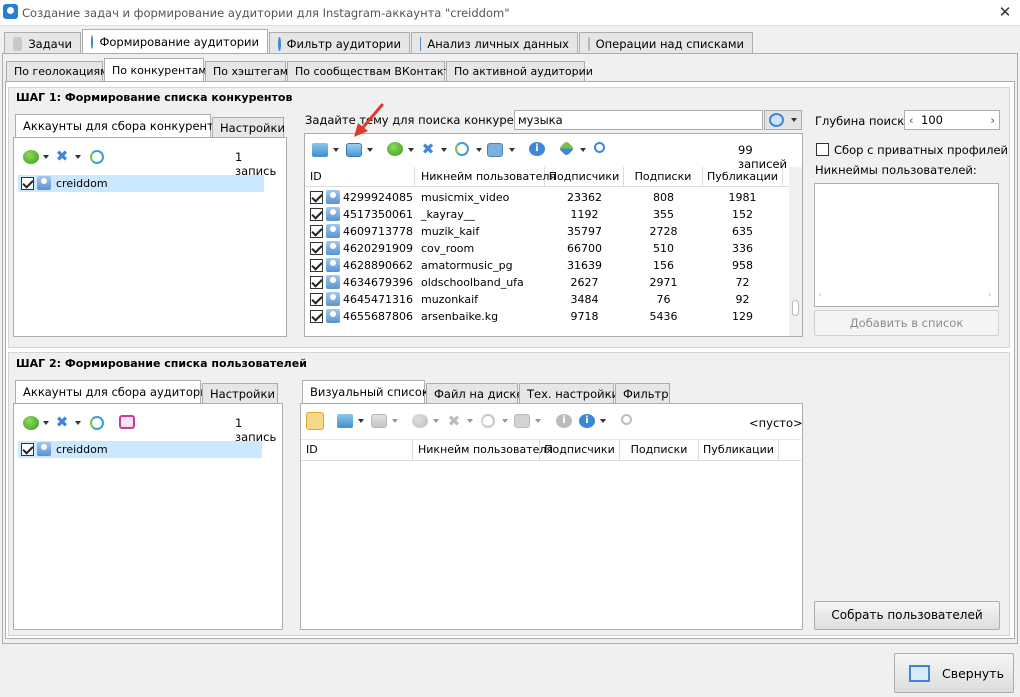  What do you see at coordinates (127, 422) in the screenshot?
I see `checklist-icon` at bounding box center [127, 422].